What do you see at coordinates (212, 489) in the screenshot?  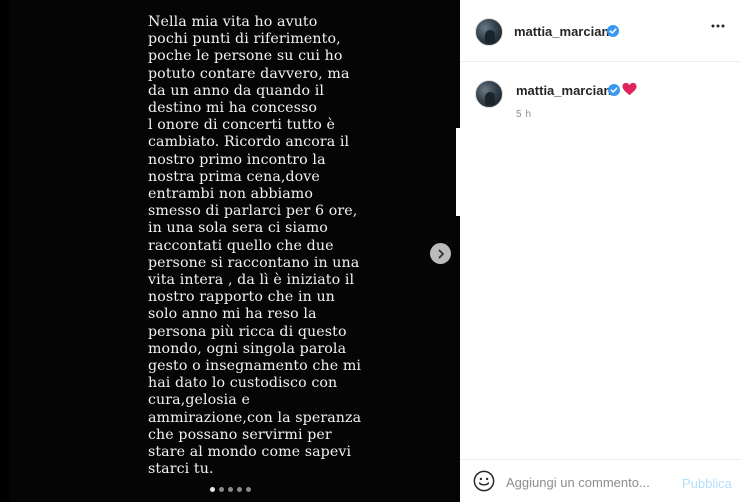 I see `carousel-dot-active` at bounding box center [212, 489].